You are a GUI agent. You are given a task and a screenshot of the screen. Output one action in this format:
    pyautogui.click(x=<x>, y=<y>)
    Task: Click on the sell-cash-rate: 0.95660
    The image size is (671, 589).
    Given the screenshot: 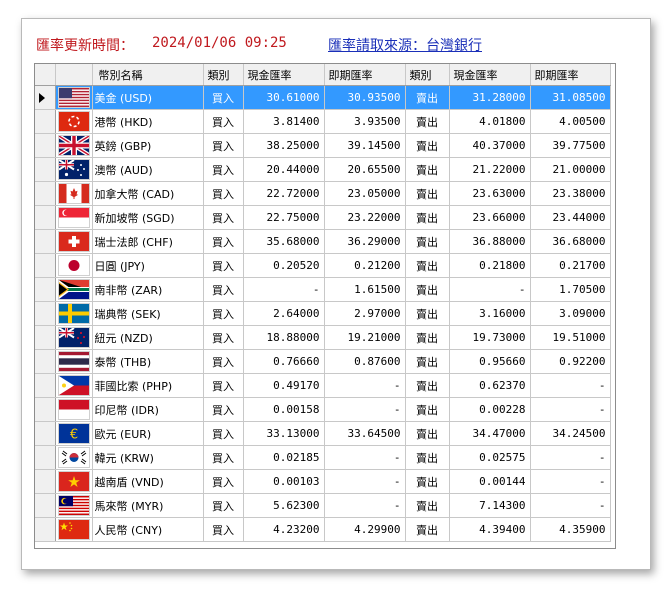 What is the action you would take?
    pyautogui.click(x=490, y=361)
    